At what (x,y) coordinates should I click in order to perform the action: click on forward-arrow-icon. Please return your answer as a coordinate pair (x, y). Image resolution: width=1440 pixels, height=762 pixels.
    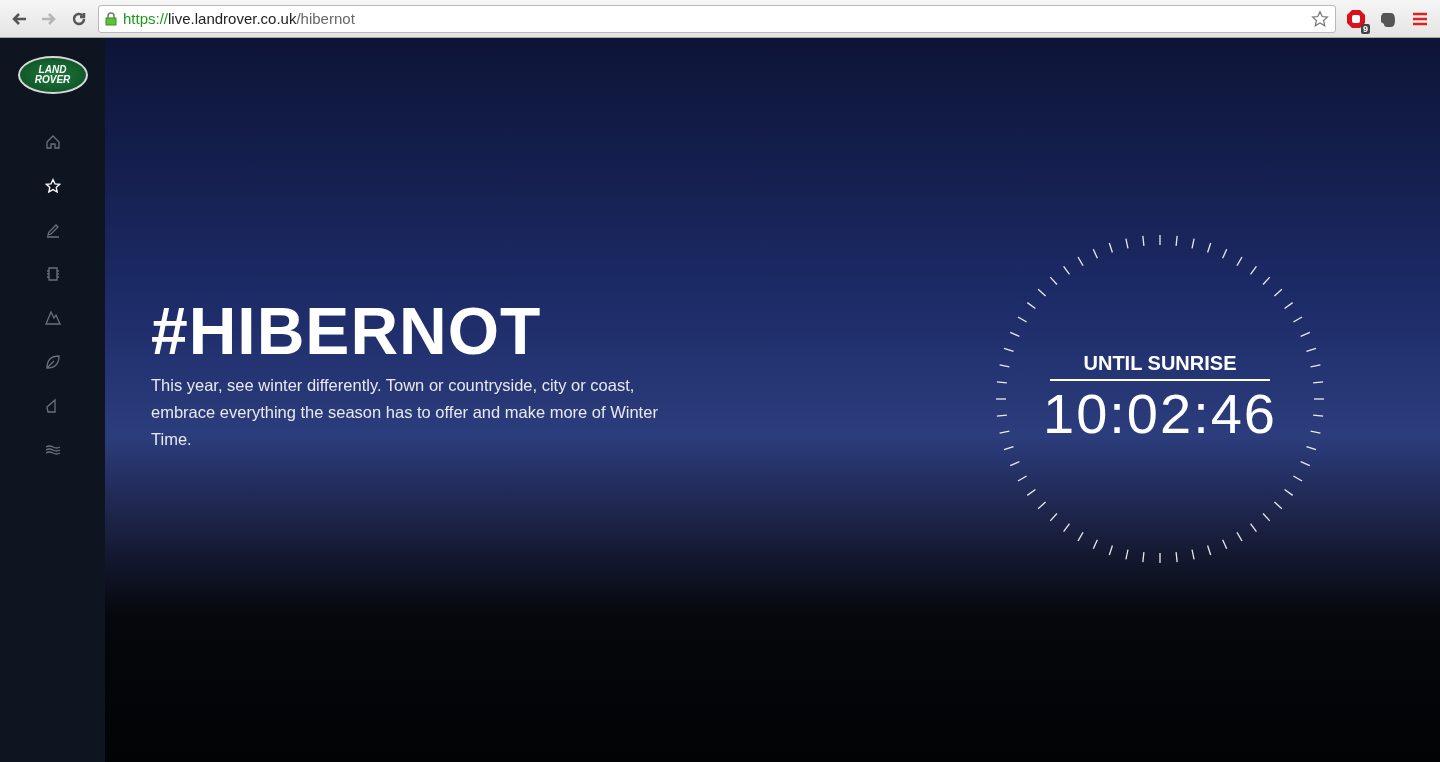
    Looking at the image, I should click on (49, 18).